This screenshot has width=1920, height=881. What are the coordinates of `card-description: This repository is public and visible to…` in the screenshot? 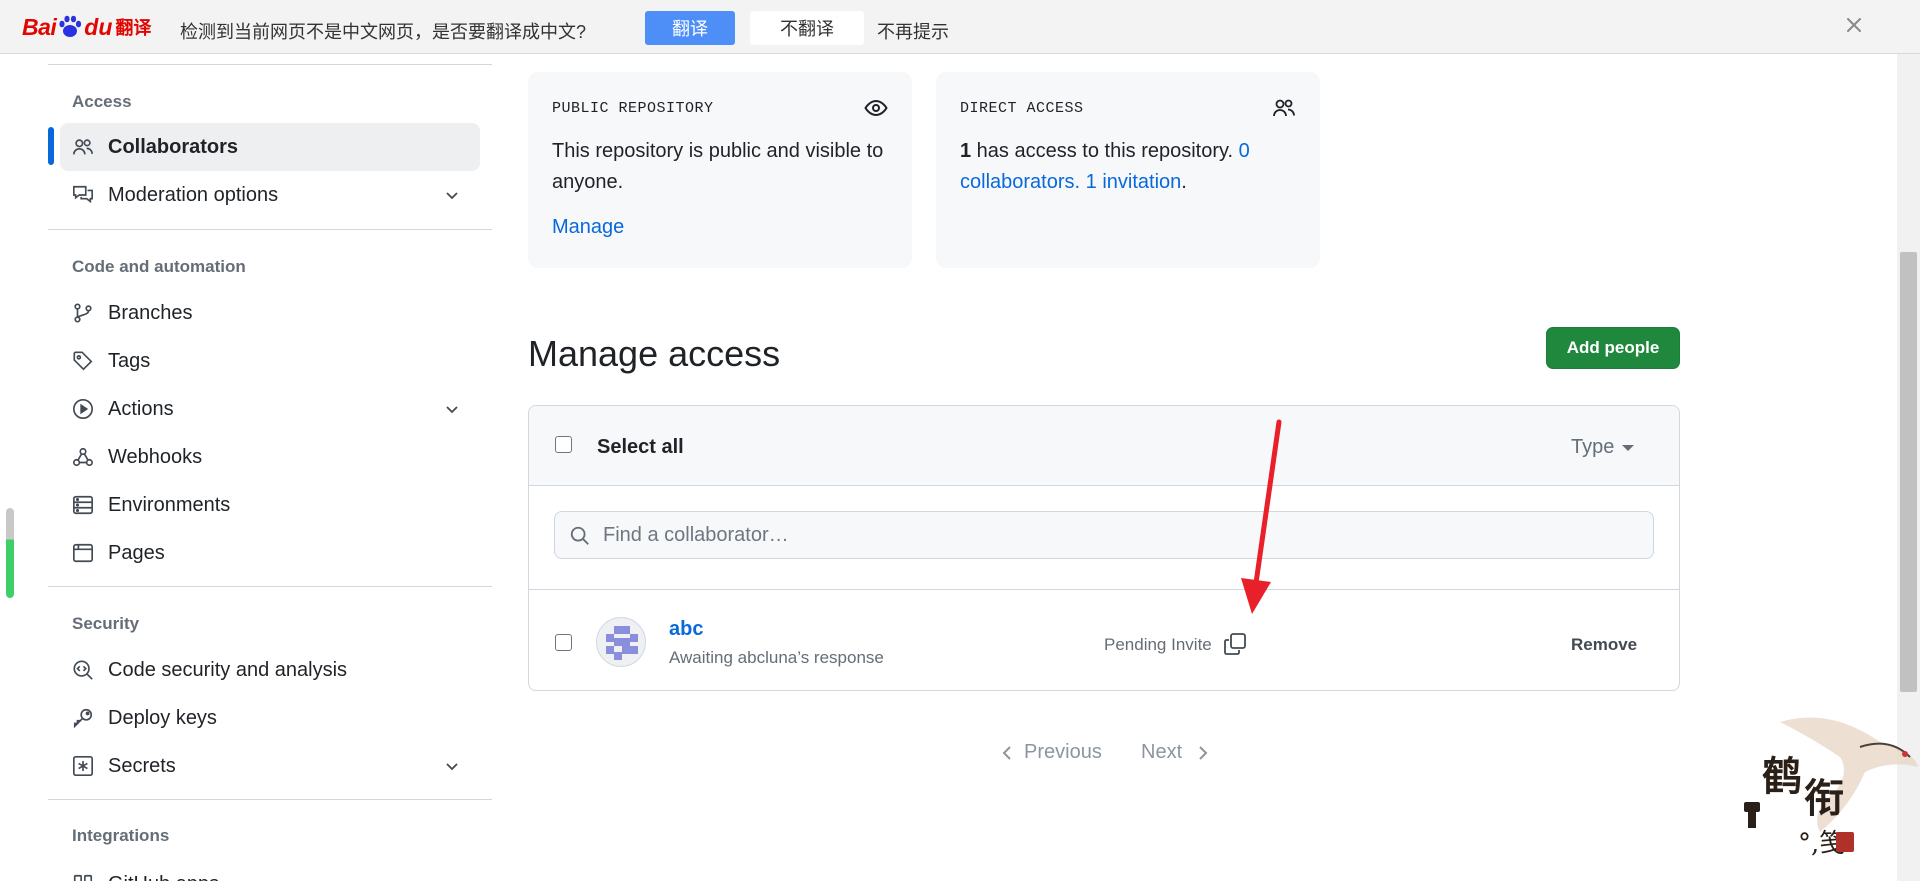 It's located at (718, 166).